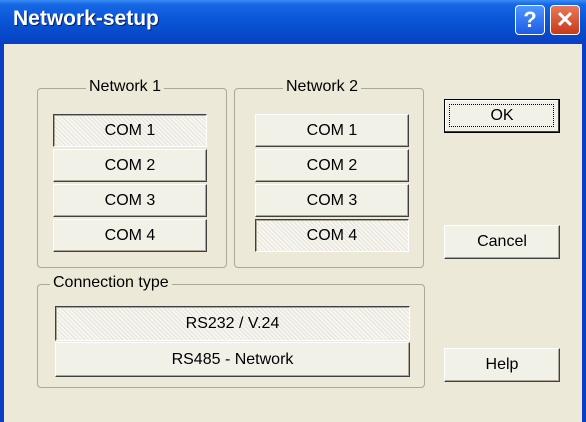  I want to click on ok-label: OK, so click(502, 115).